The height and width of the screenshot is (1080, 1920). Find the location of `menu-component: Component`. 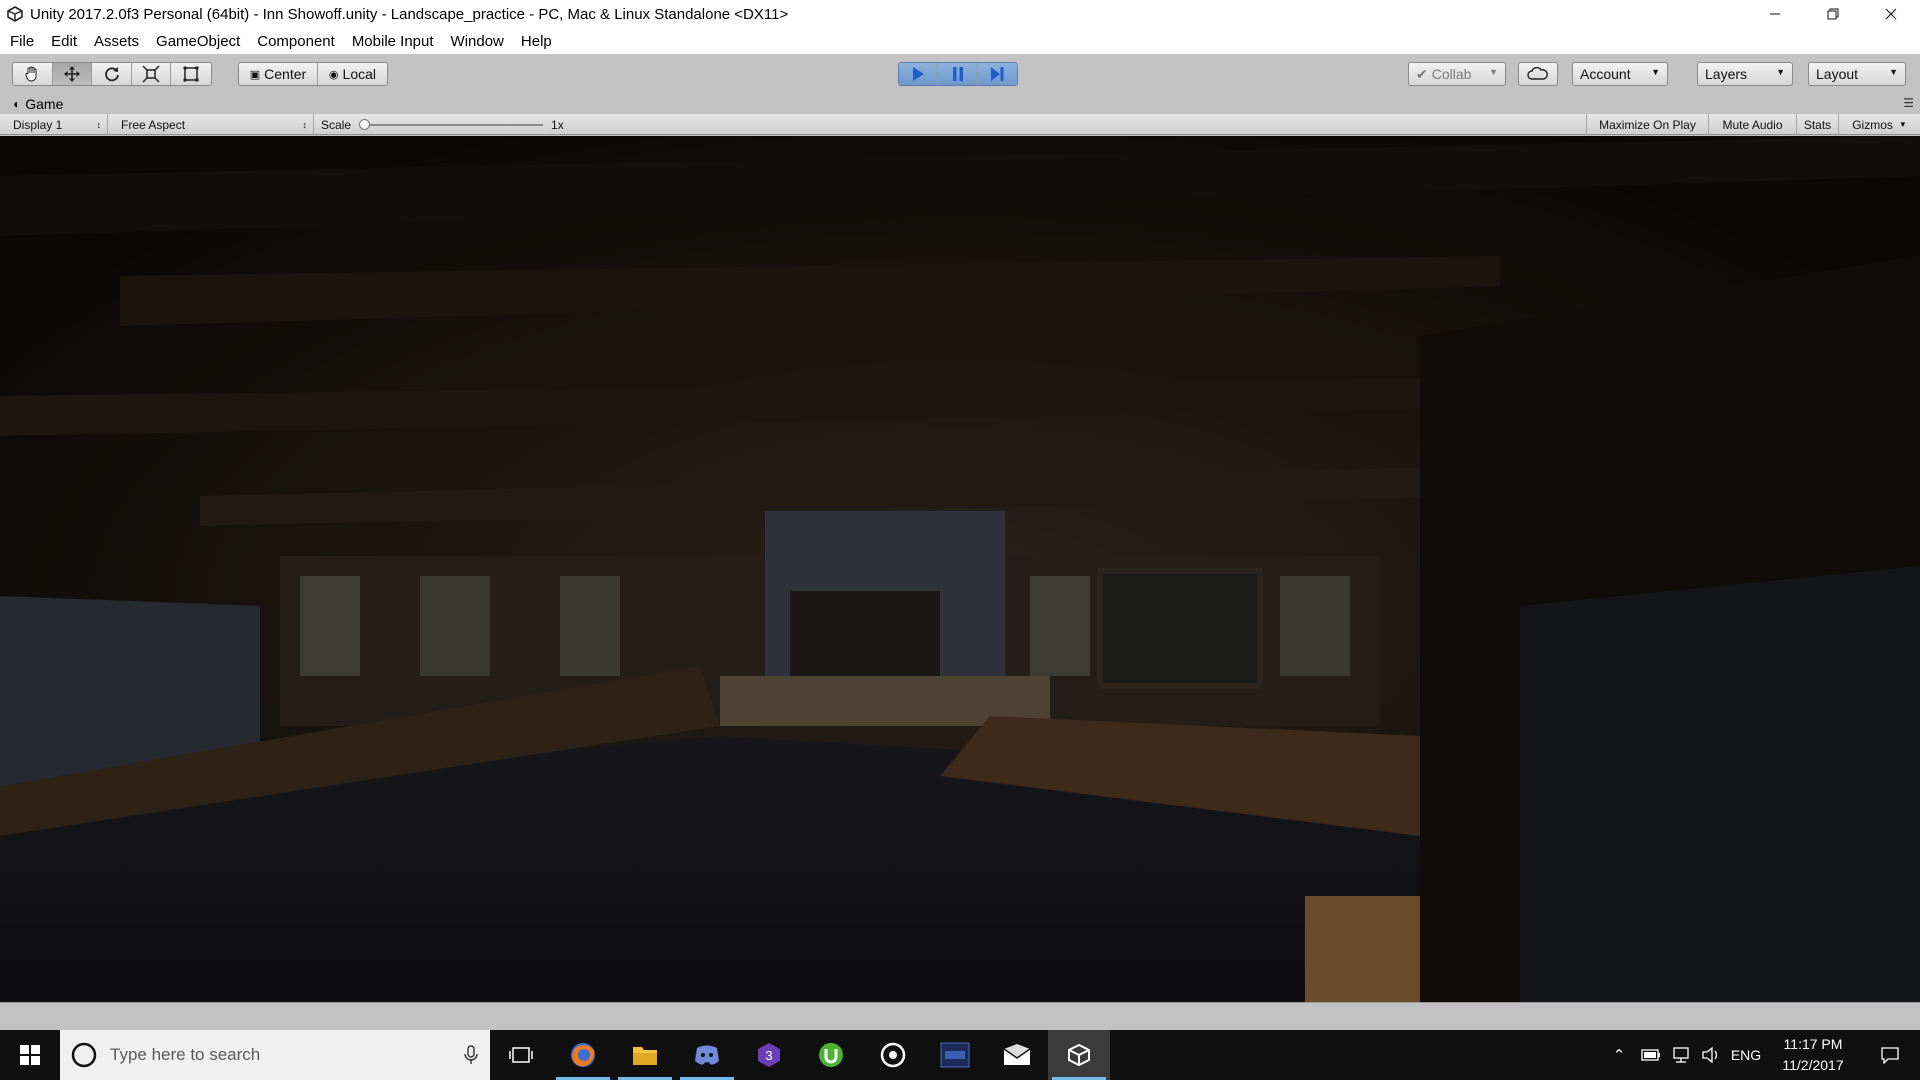

menu-component: Component is located at coordinates (296, 41).